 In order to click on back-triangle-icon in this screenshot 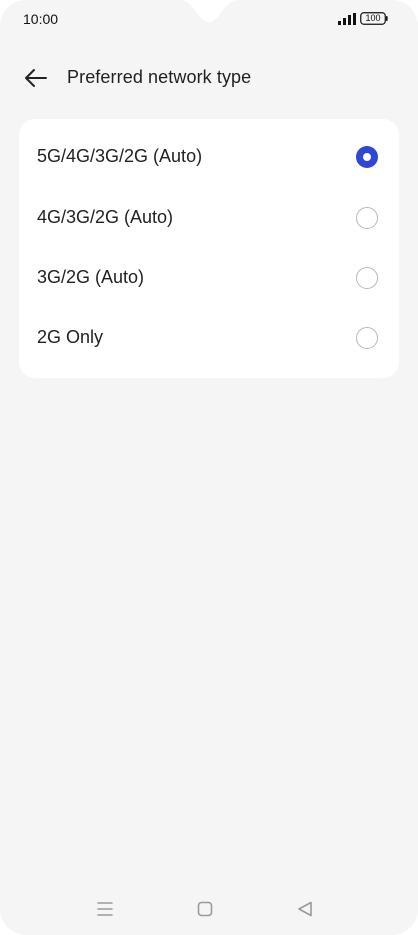, I will do `click(305, 909)`.